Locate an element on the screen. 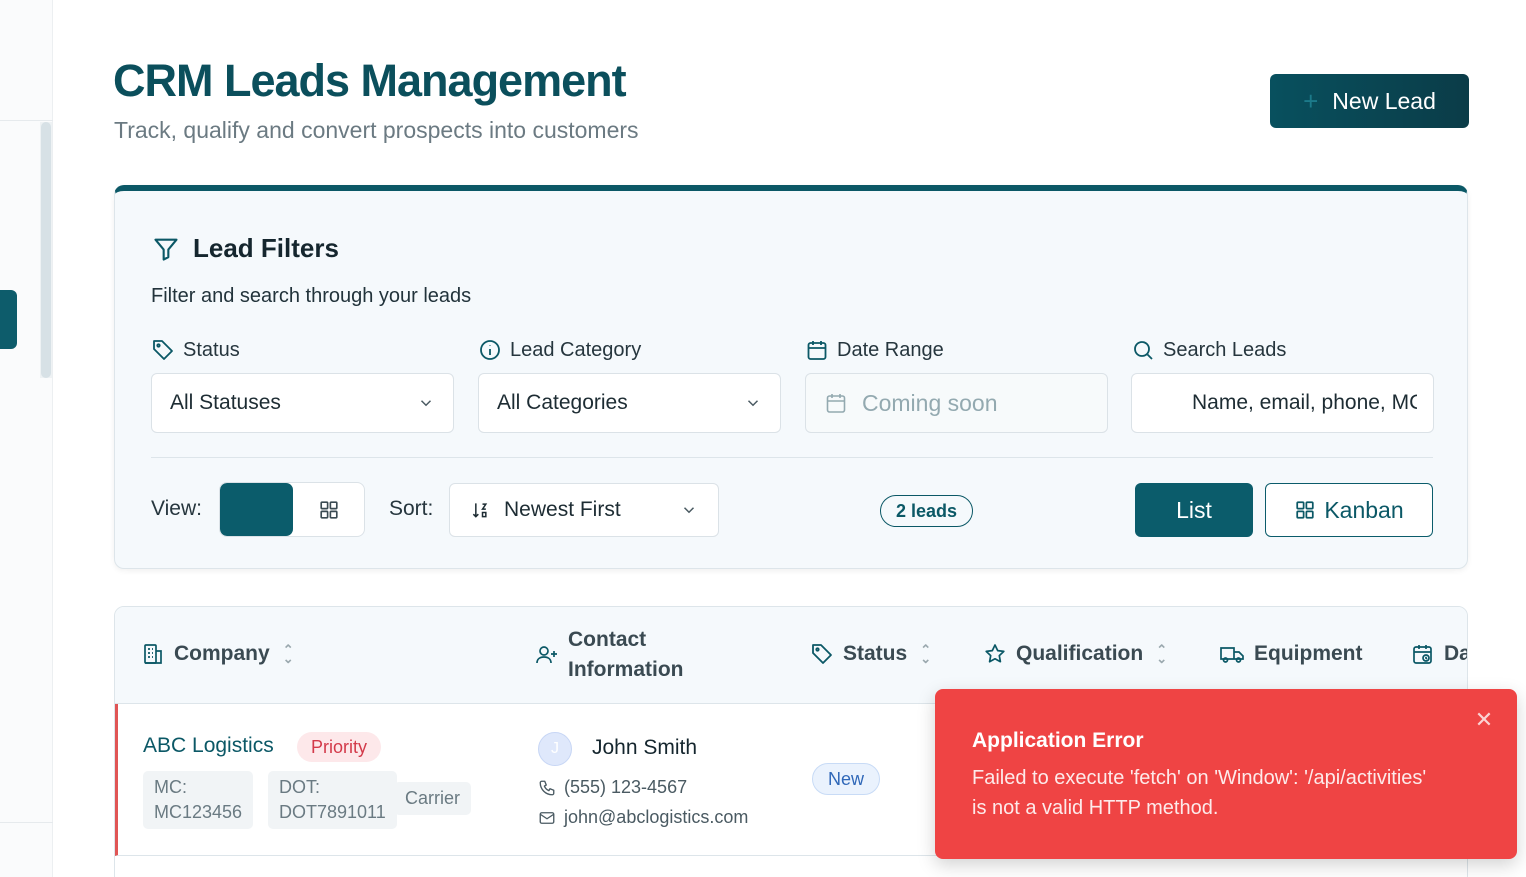 The image size is (1526, 877). sidebar-scrollbar is located at coordinates (46, 250).